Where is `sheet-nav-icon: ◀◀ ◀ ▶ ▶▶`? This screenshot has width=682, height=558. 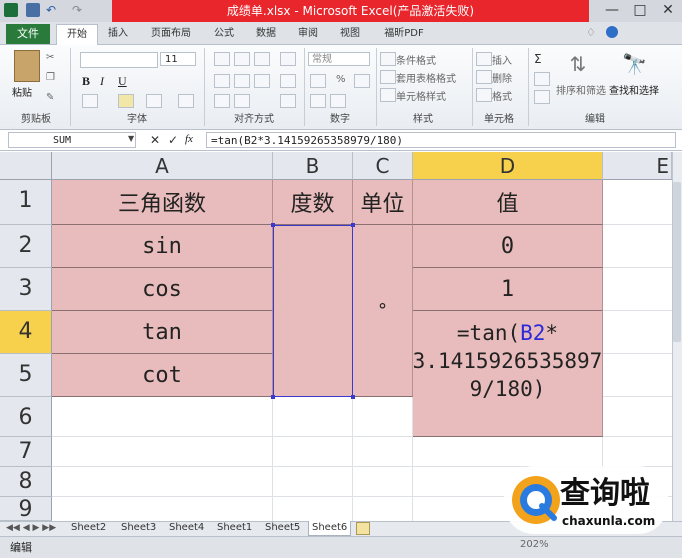 sheet-nav-icon: ◀◀ ◀ ▶ ▶▶ is located at coordinates (31, 528).